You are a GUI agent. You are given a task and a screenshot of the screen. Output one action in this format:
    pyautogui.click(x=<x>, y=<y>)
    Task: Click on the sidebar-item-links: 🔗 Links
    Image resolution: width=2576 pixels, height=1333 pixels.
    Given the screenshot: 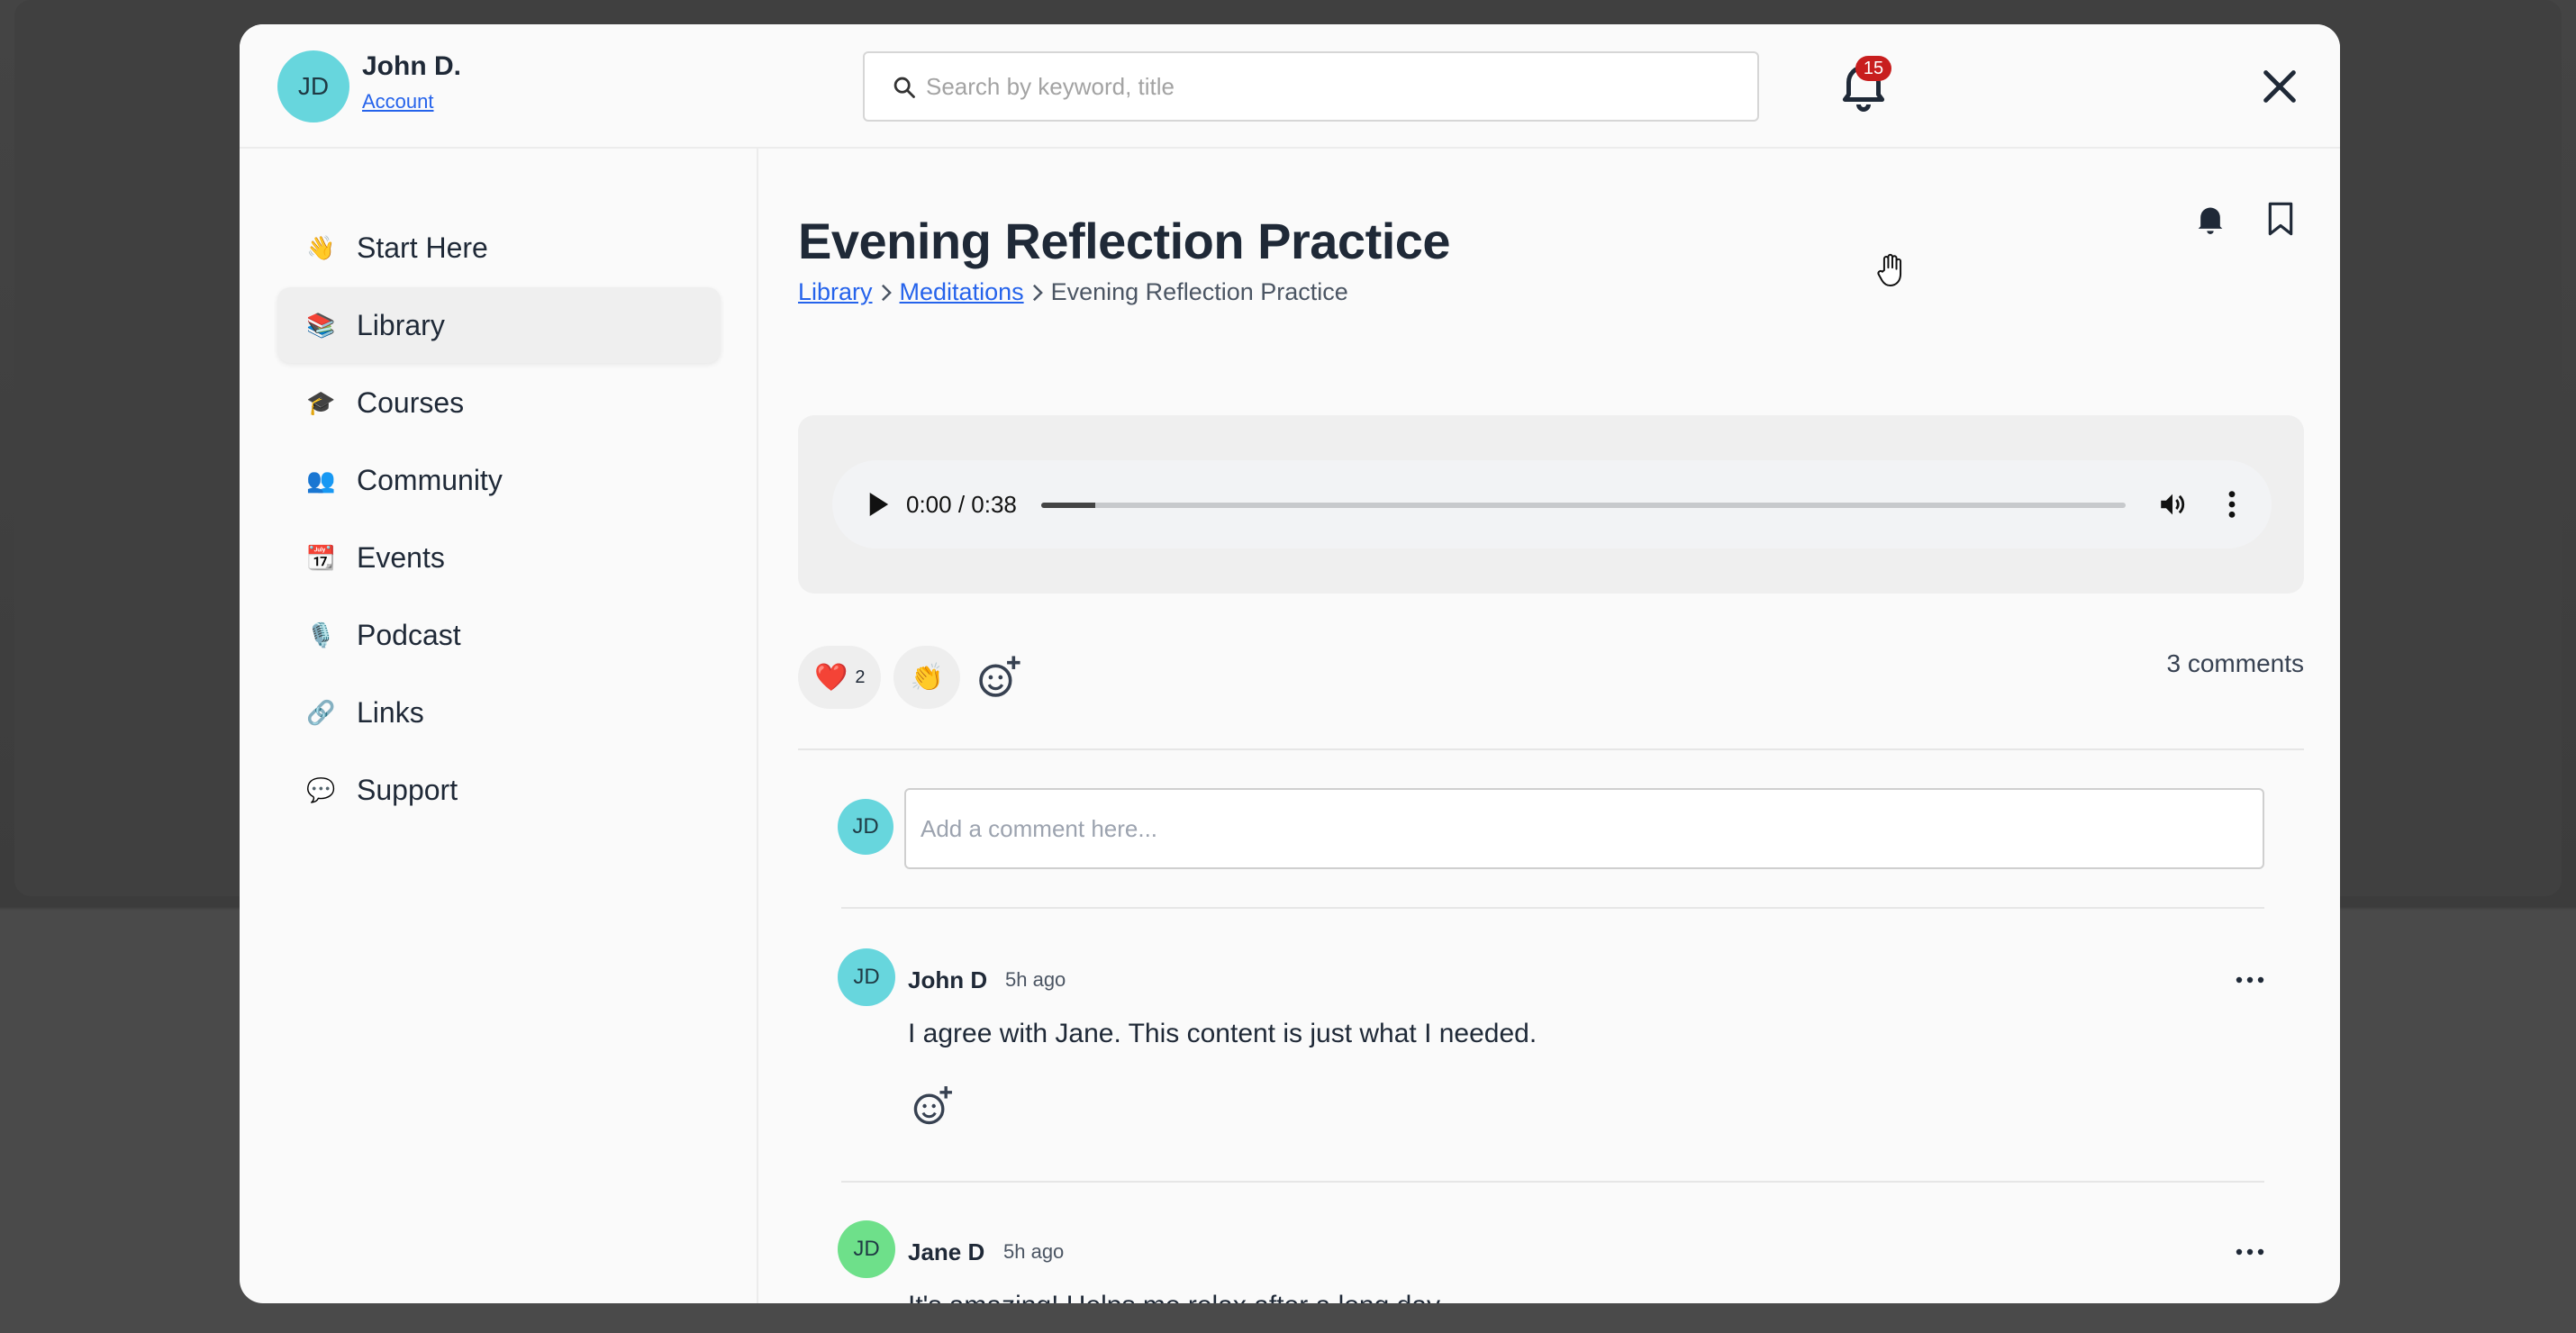 What is the action you would take?
    pyautogui.click(x=499, y=712)
    